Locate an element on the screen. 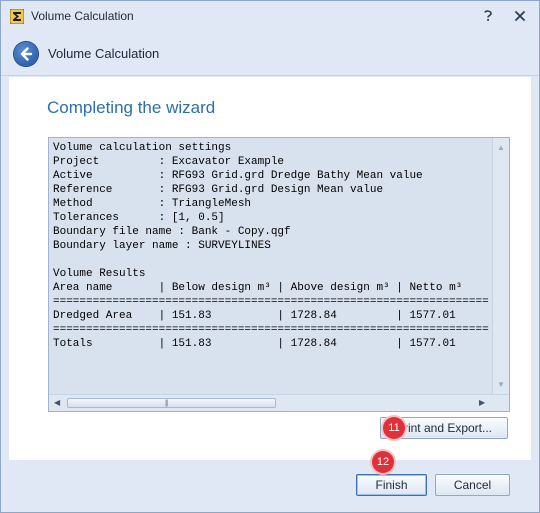 The image size is (540, 513). back-arrow-icon is located at coordinates (26, 54).